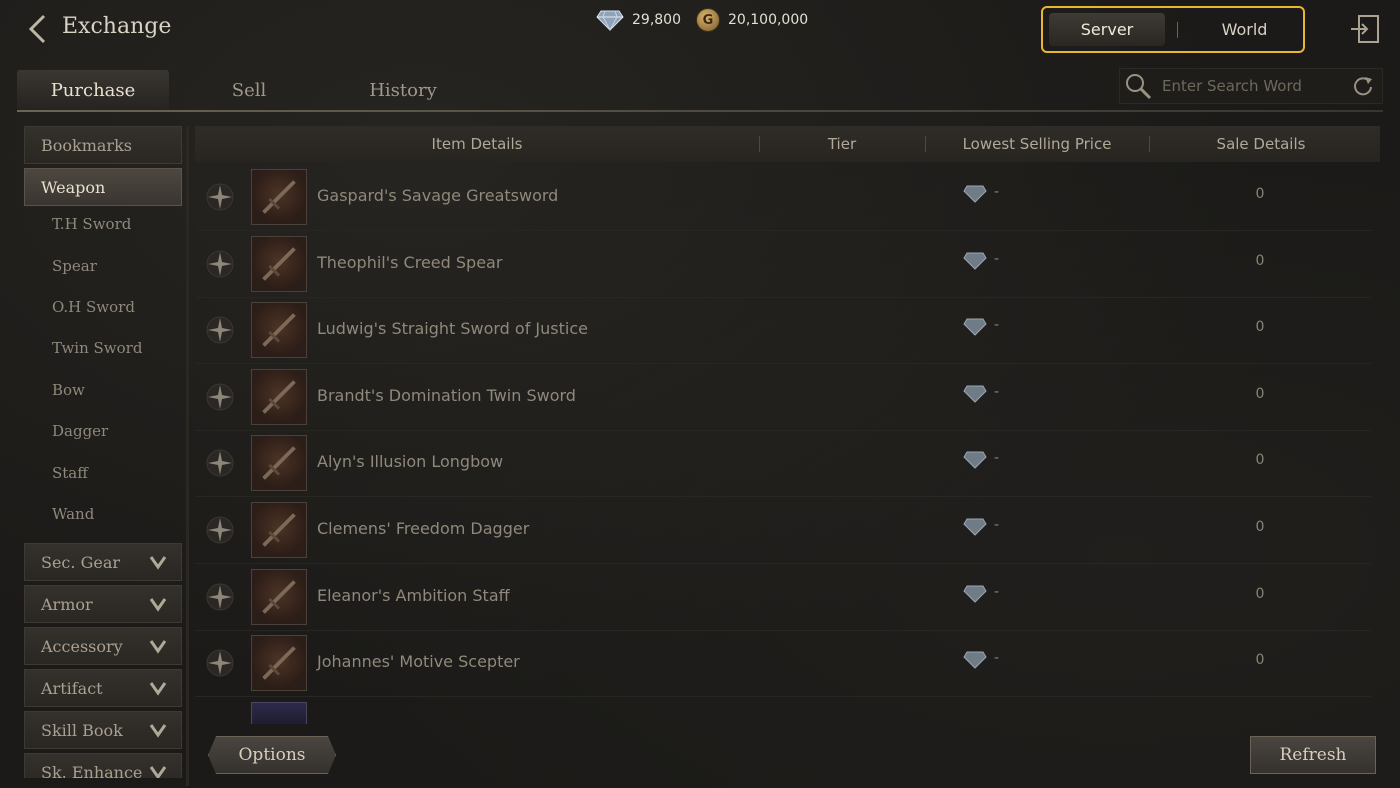  Describe the element at coordinates (783, 464) in the screenshot. I see `table-row: Alyn's Illusion Longbow - 0` at that location.